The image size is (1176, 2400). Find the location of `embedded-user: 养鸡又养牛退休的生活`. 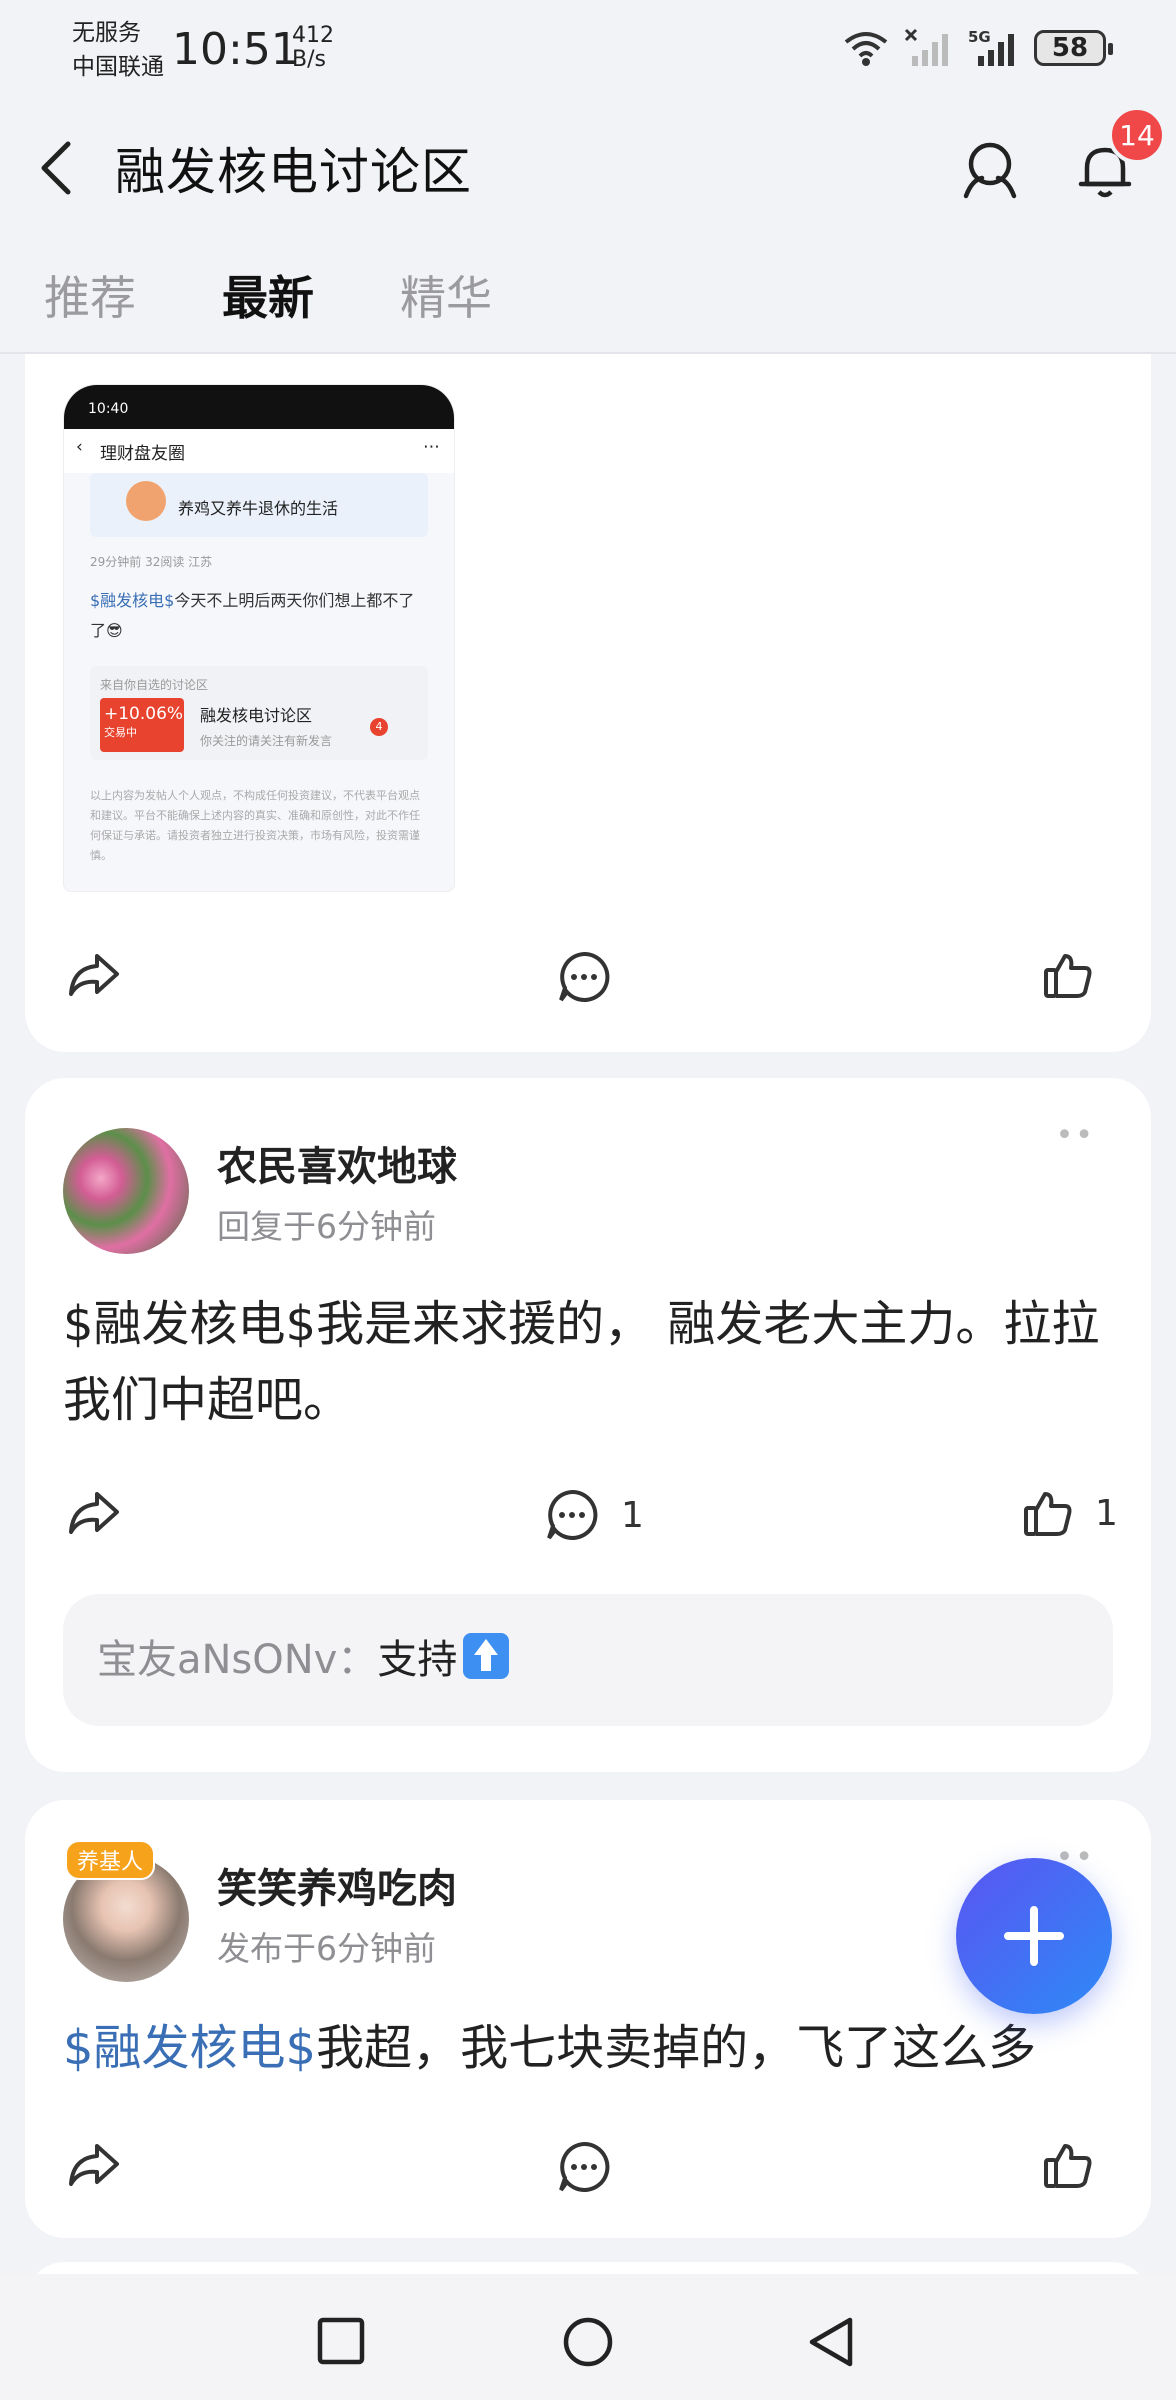

embedded-user: 养鸡又养牛退休的生活 is located at coordinates (259, 505).